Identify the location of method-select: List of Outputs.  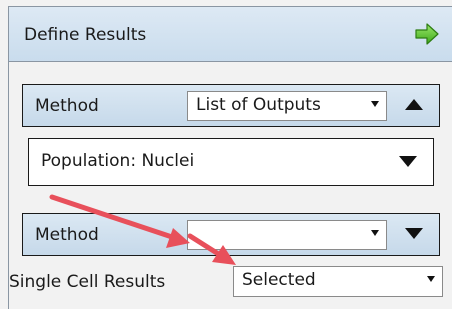
(287, 106).